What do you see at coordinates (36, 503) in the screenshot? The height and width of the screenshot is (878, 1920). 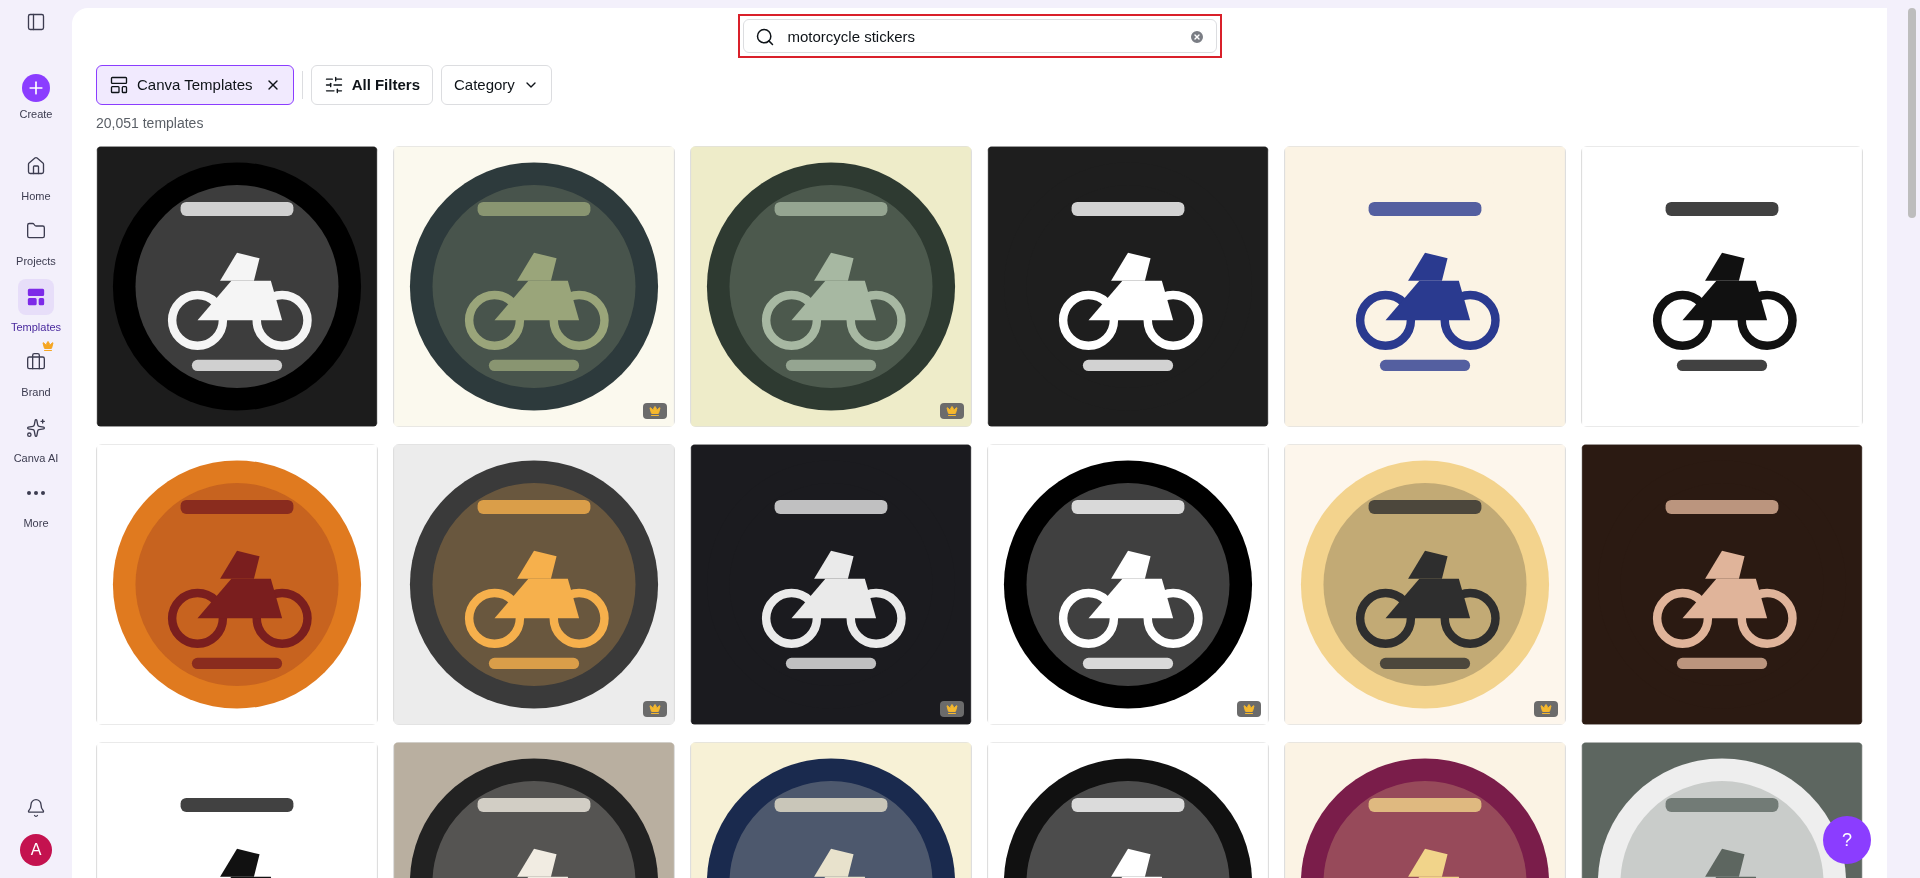 I see `sidebar-item: More` at bounding box center [36, 503].